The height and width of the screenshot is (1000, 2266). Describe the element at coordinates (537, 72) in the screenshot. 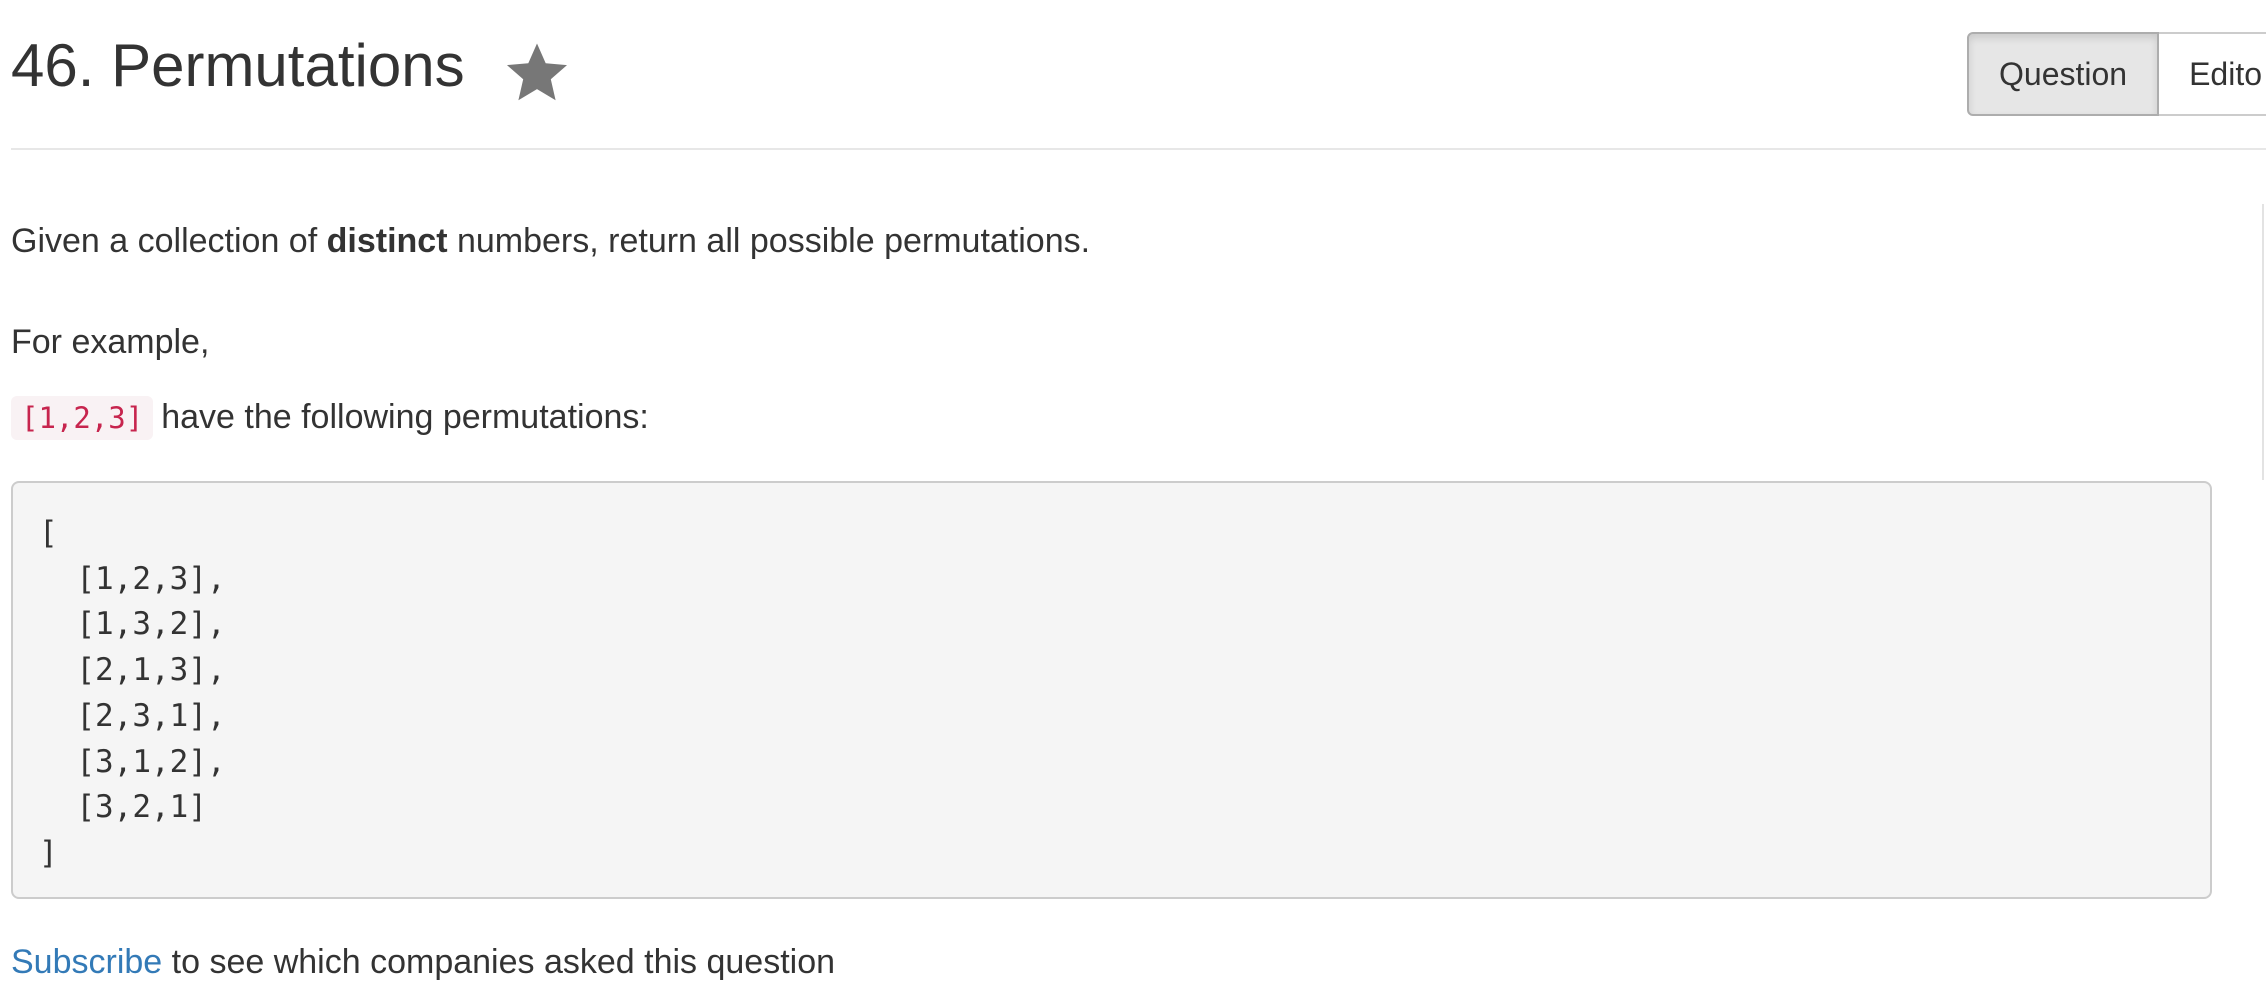

I see `star-icon` at that location.